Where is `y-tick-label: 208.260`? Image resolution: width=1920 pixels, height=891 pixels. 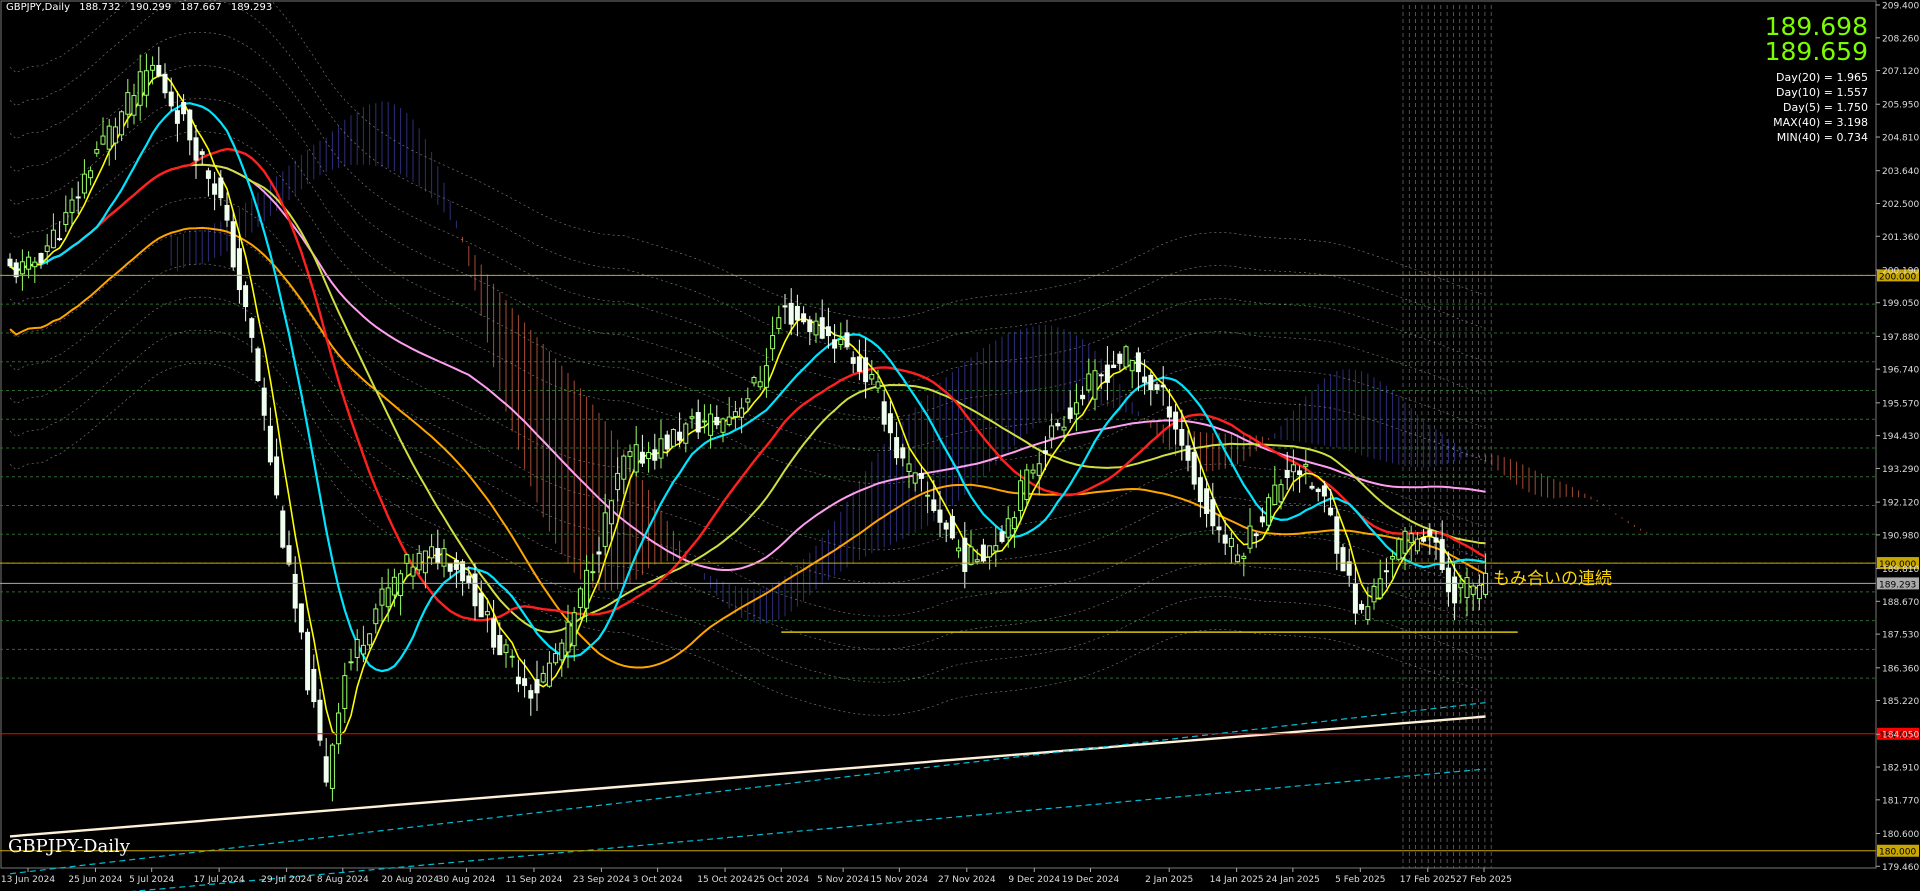
y-tick-label: 208.260 is located at coordinates (1900, 39).